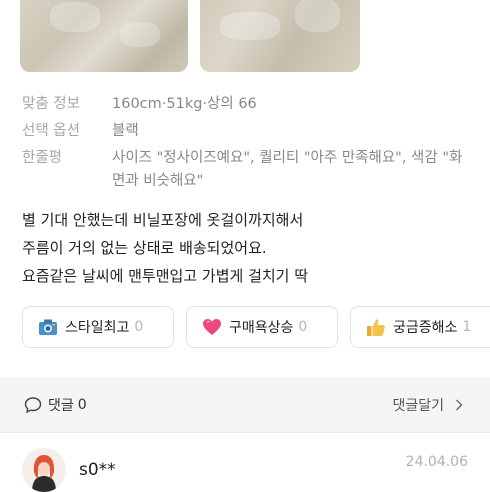 This screenshot has height=492, width=490. Describe the element at coordinates (44, 470) in the screenshot. I see `avatar` at that location.